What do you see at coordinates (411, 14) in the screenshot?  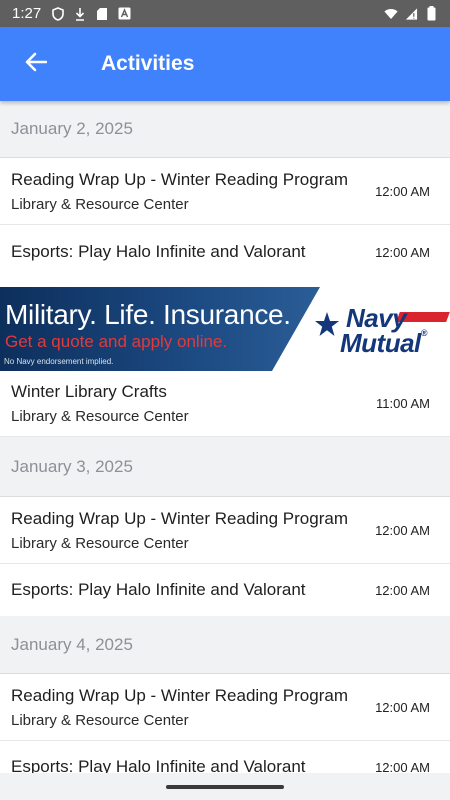 I see `signal-icon` at bounding box center [411, 14].